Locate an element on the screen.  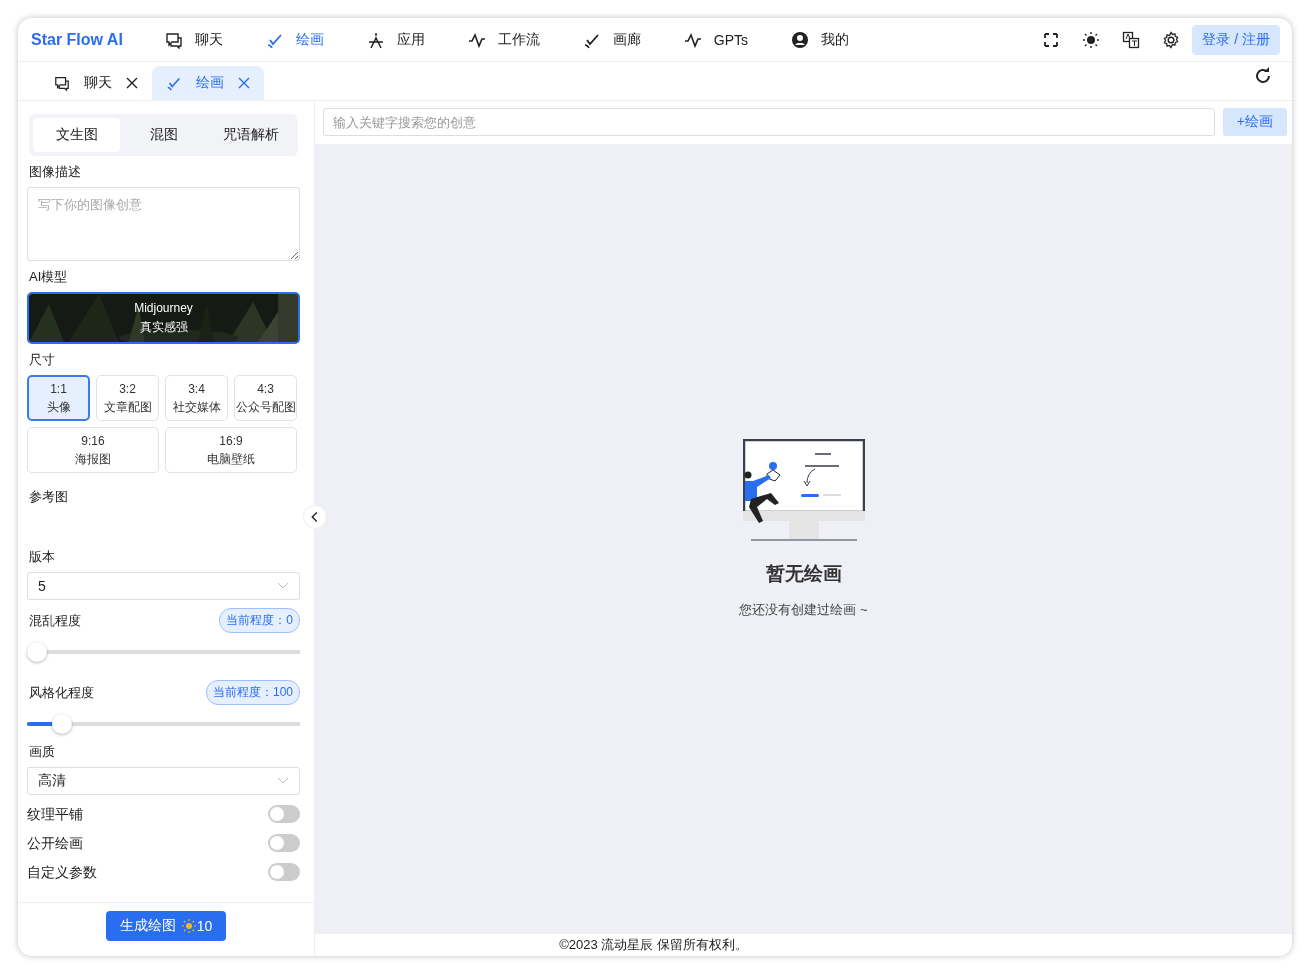
page-tab: 绘画 is located at coordinates (208, 83).